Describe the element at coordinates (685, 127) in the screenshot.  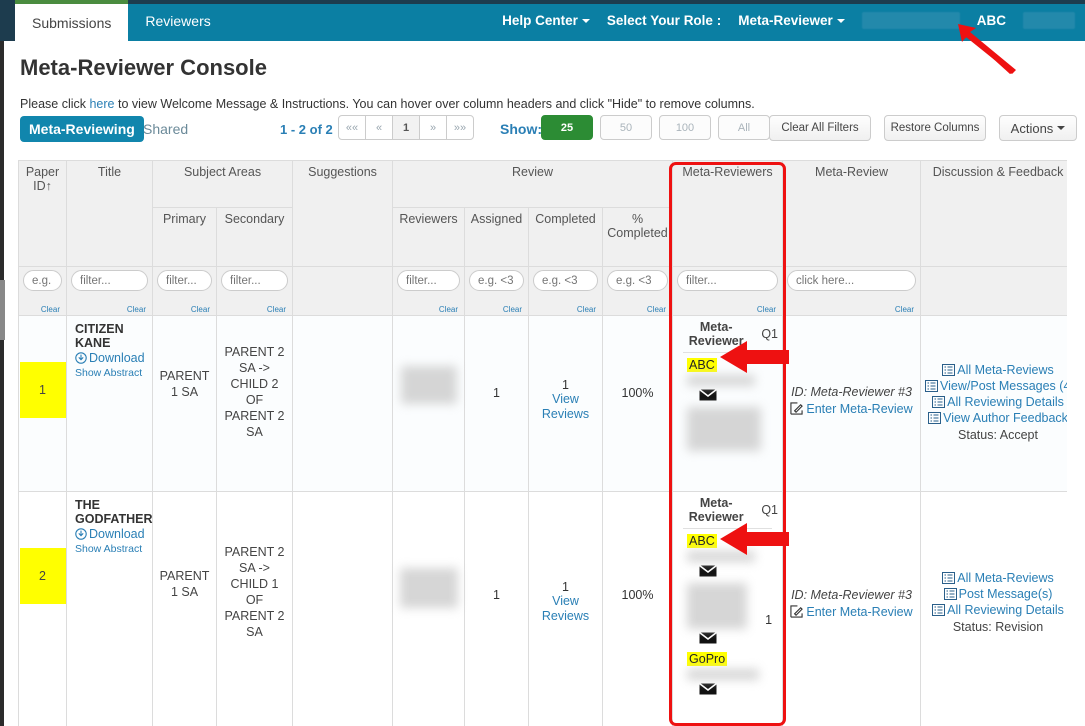
I see `page-size-100-button: 100` at that location.